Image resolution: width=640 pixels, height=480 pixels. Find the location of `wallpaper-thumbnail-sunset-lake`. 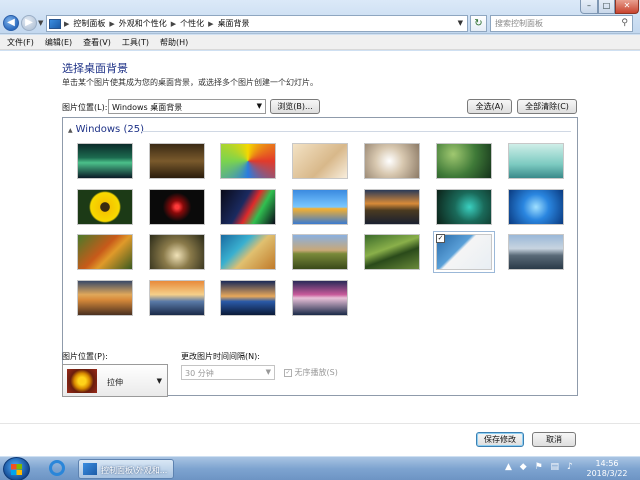

wallpaper-thumbnail-sunset-lake is located at coordinates (392, 207).